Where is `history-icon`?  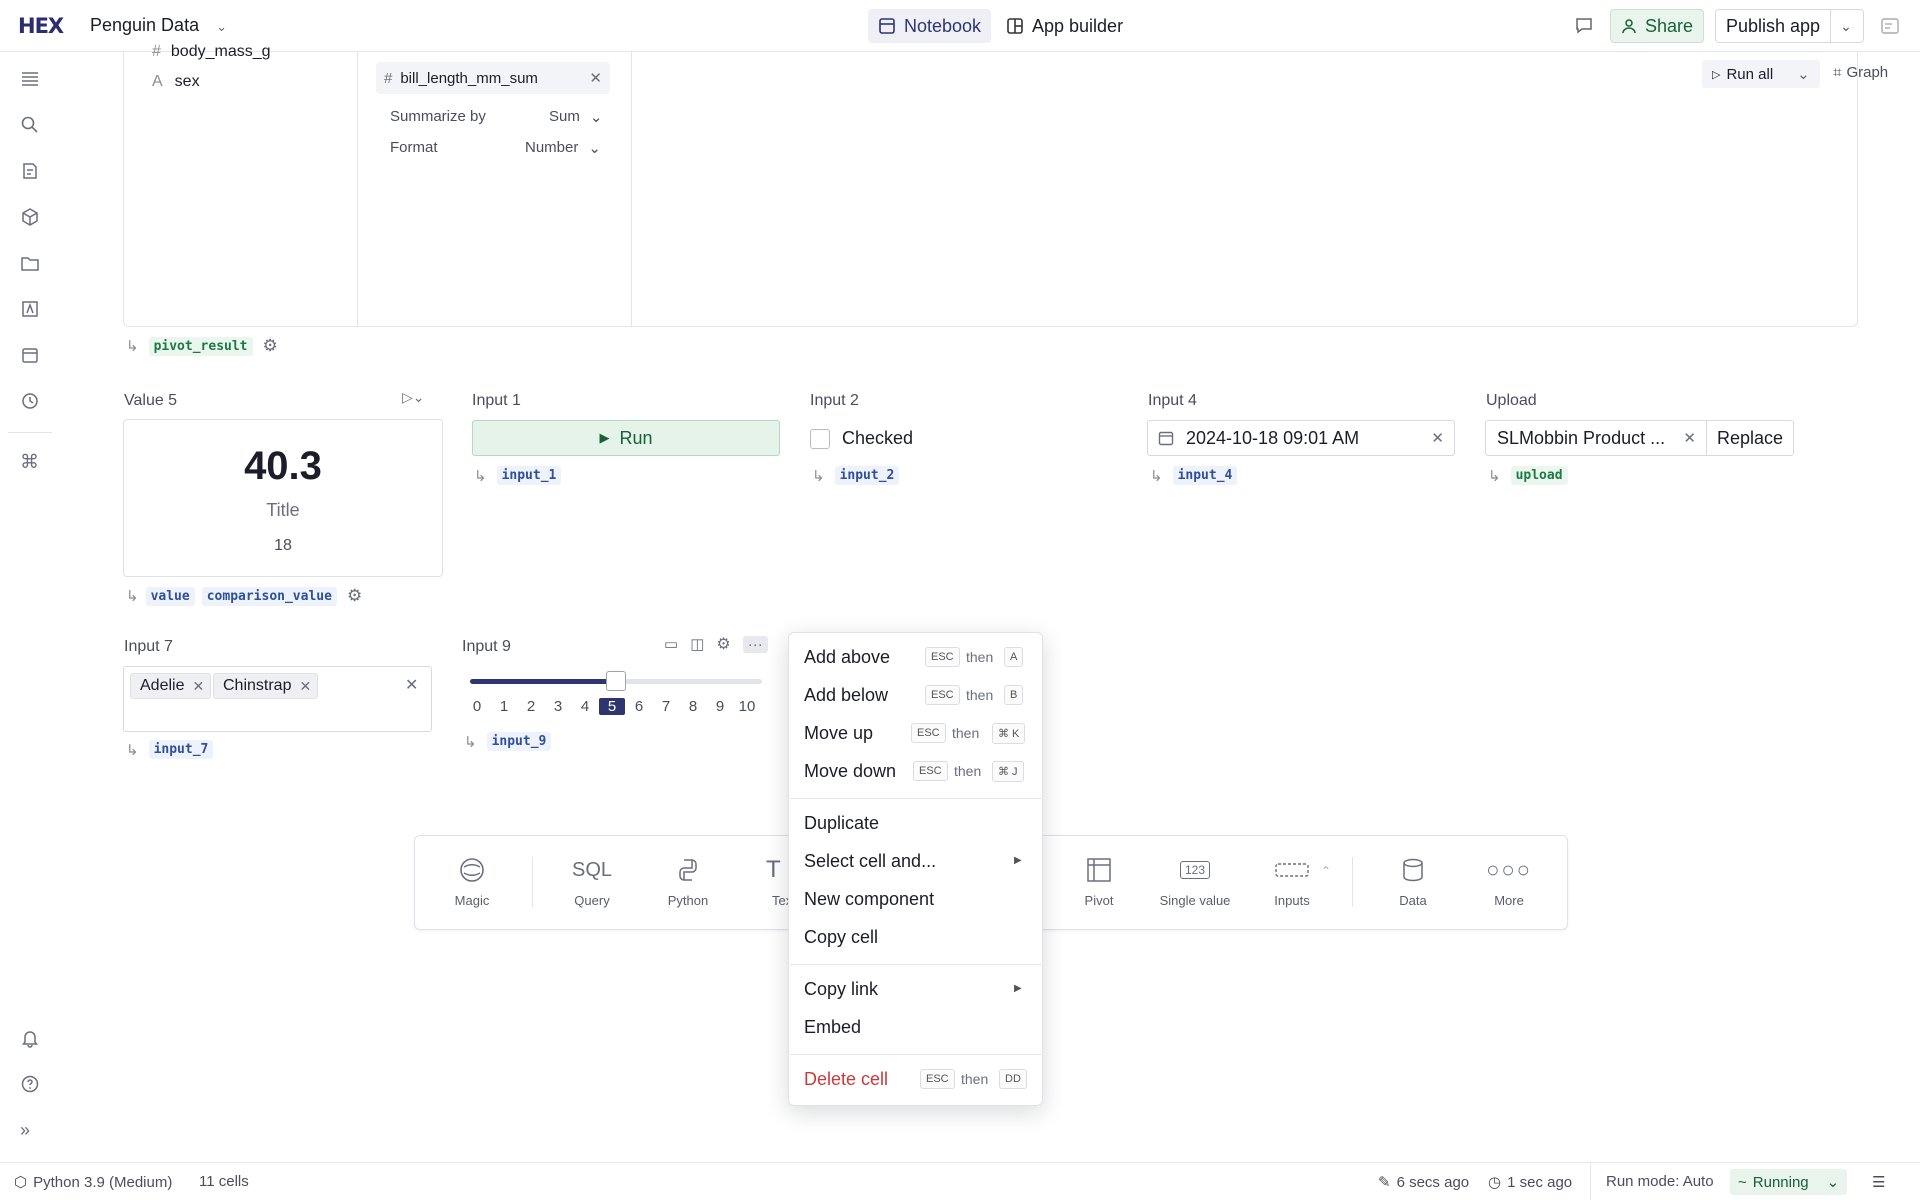
history-icon is located at coordinates (31, 402).